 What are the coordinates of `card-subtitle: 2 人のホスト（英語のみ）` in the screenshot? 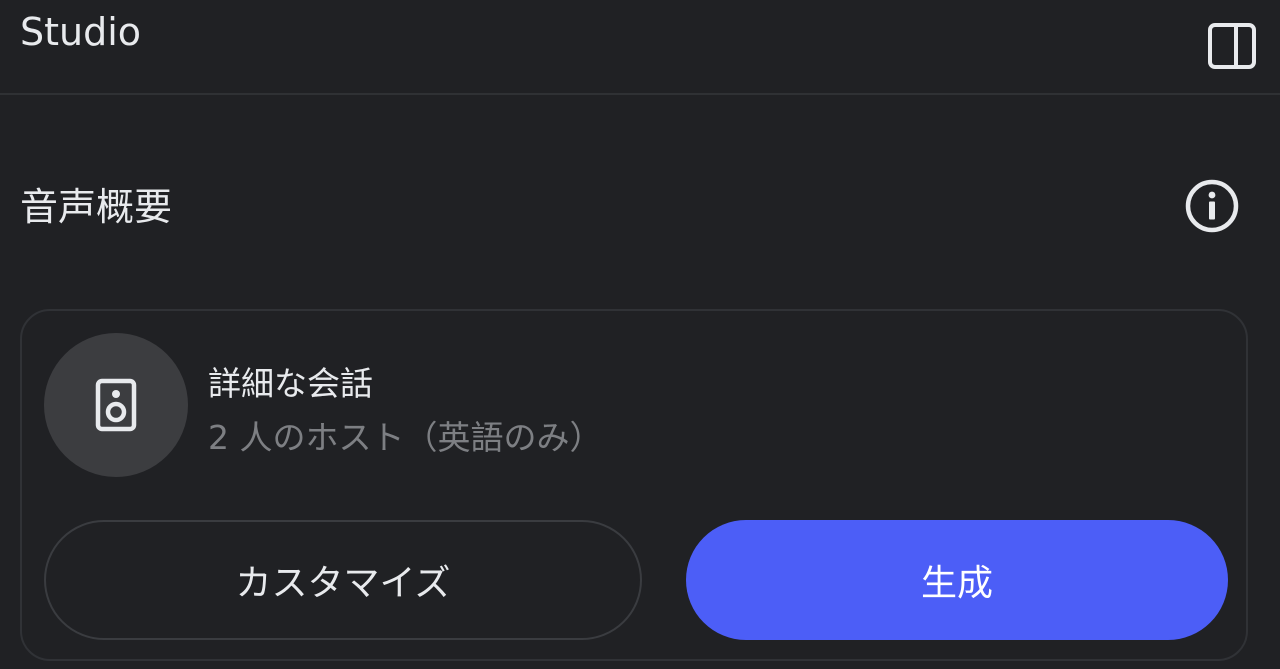 It's located at (405, 437).